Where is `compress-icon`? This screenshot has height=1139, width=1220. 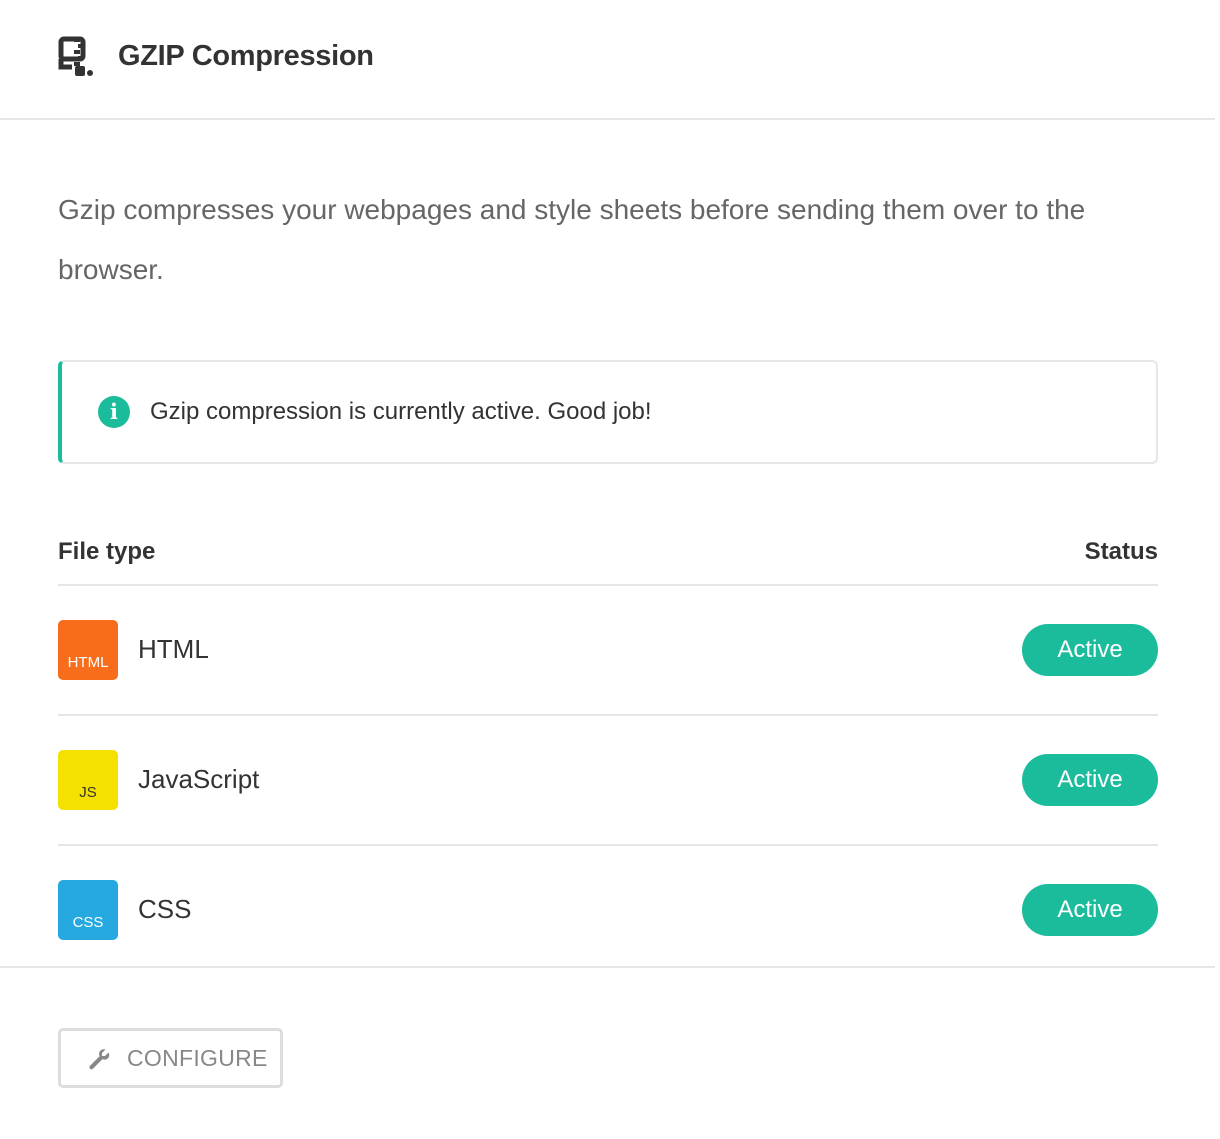
compress-icon is located at coordinates (75, 56).